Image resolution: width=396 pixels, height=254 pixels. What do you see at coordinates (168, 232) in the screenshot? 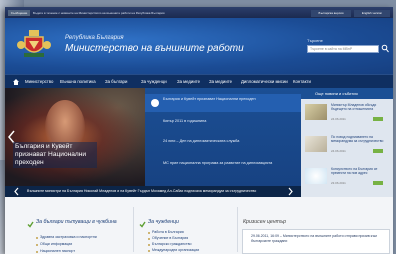
I see `link-item: Работа в България` at bounding box center [168, 232].